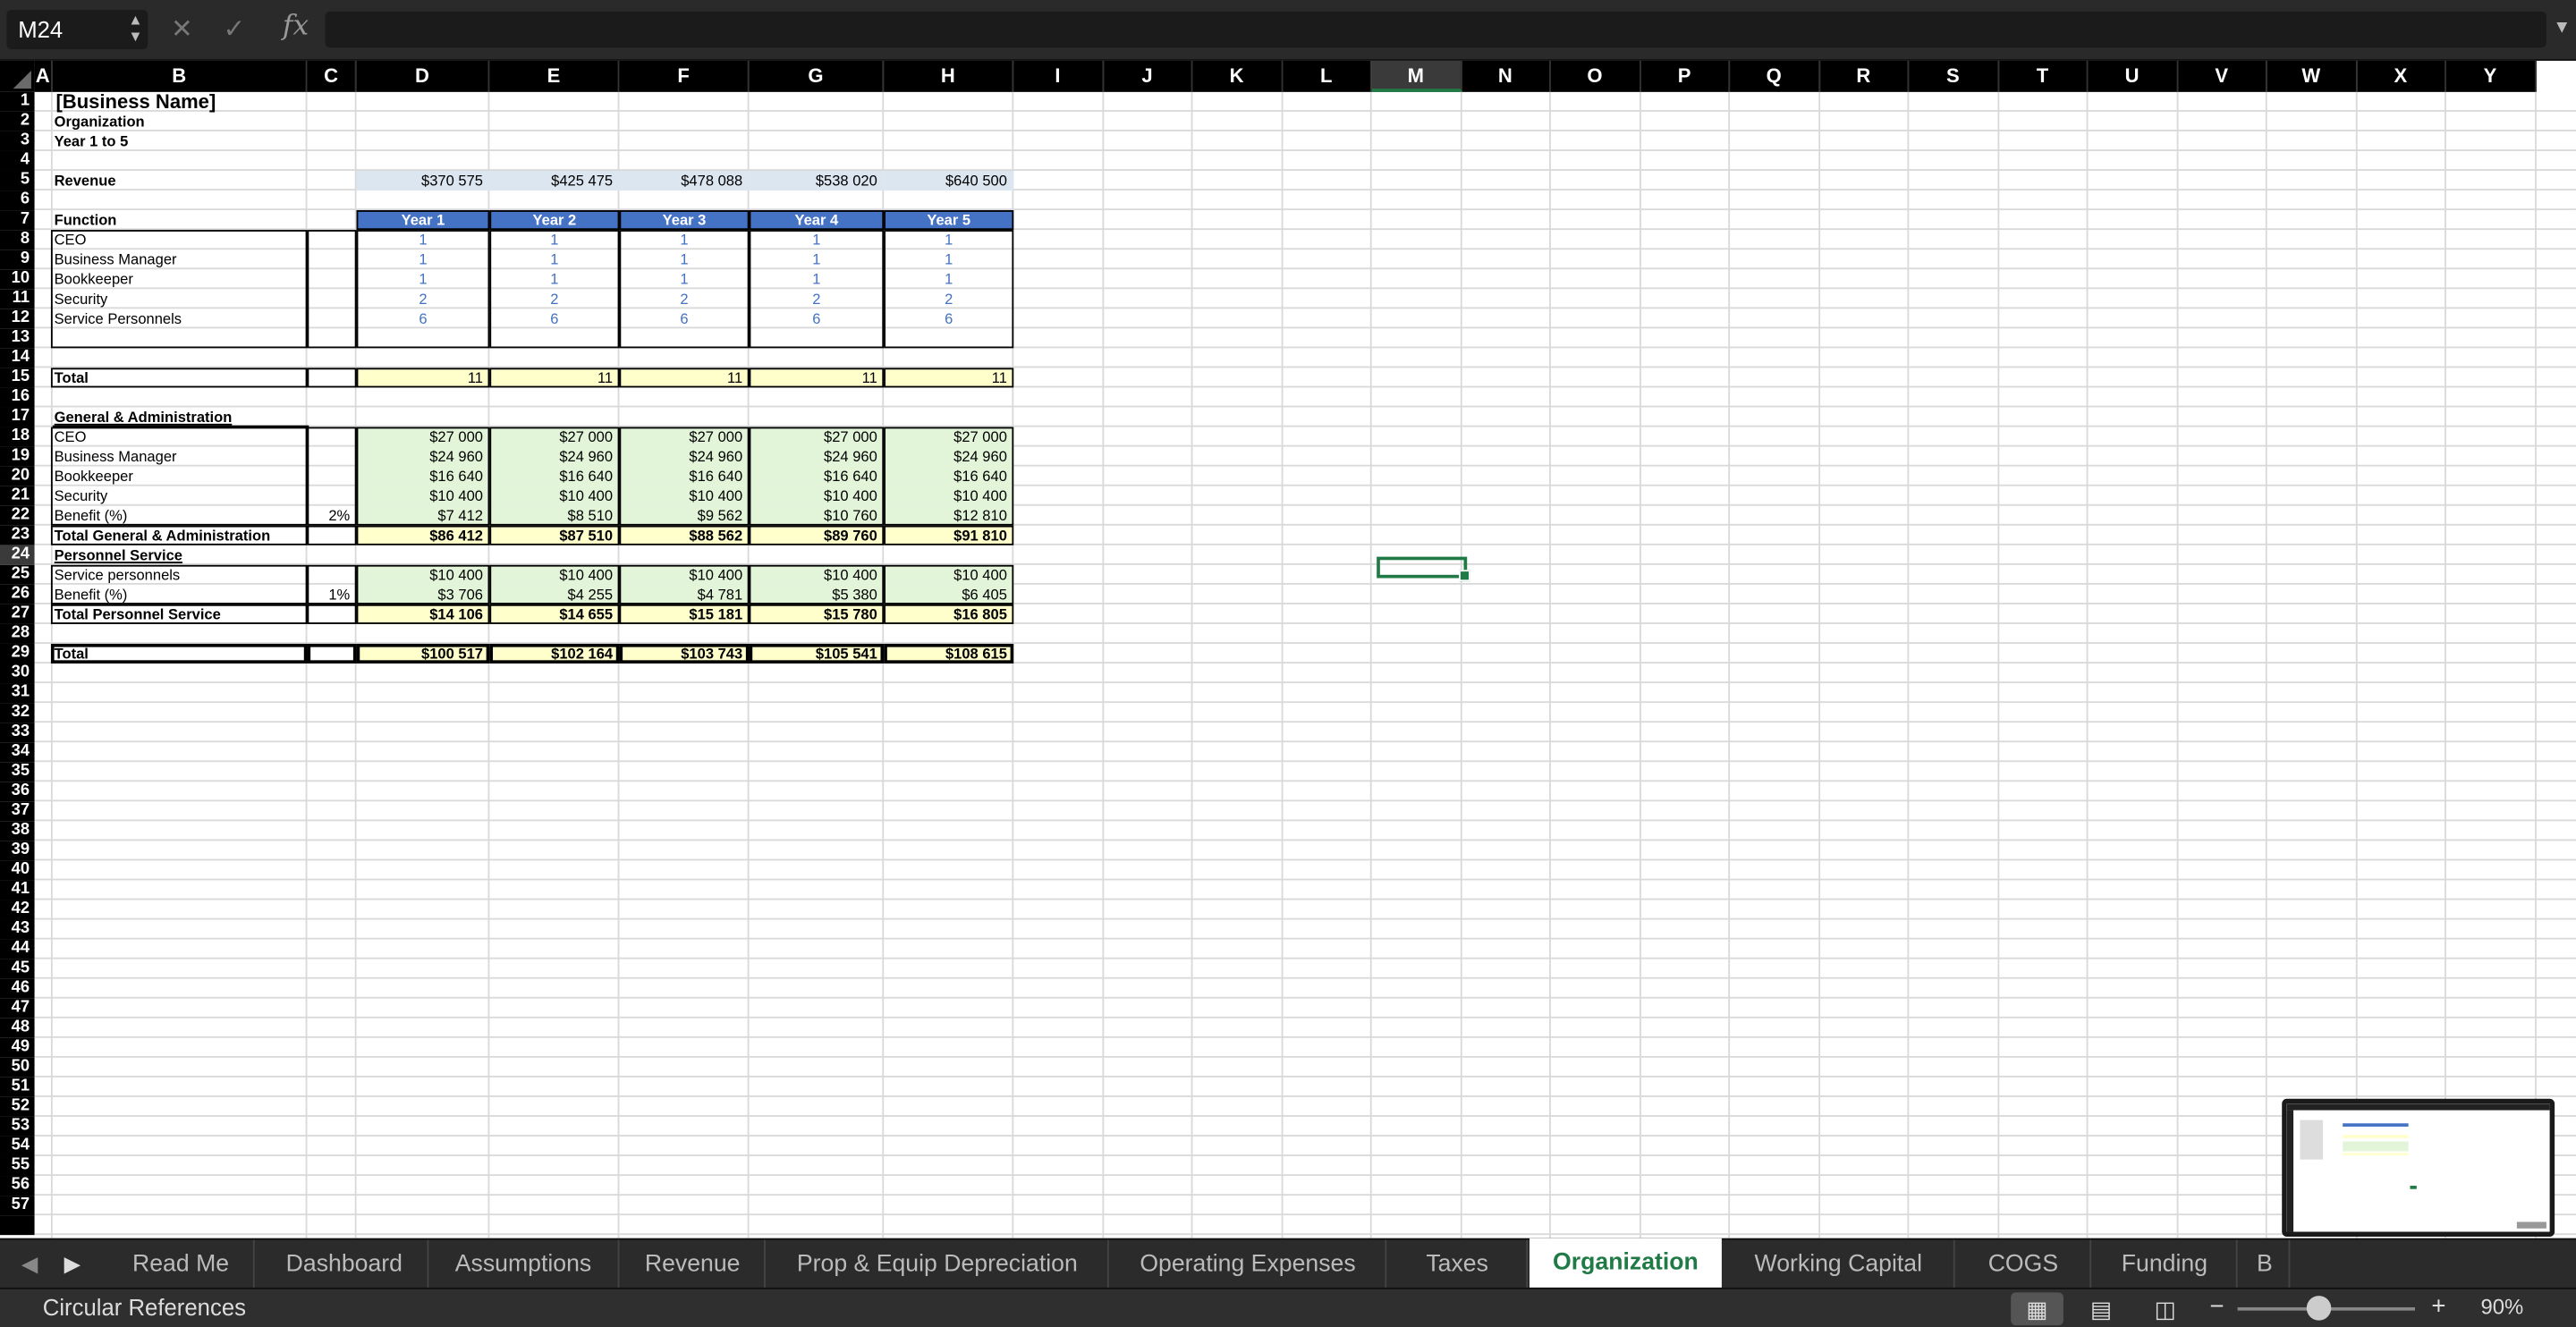  What do you see at coordinates (2133, 76) in the screenshot?
I see `column-header-u: U` at bounding box center [2133, 76].